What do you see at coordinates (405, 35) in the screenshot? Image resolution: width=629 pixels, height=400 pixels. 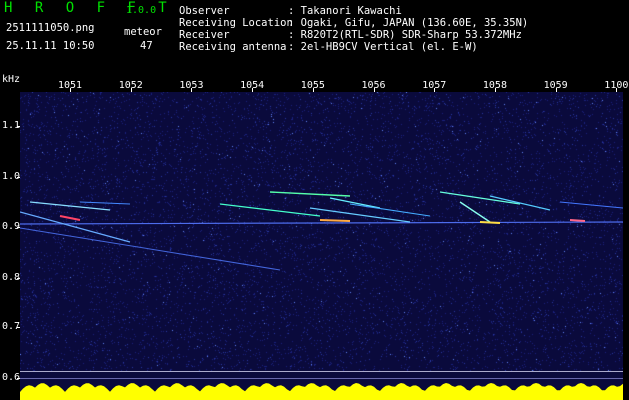 I see `receiver-value: : R820T2(RTL-SDR) SDR-Sharp 53.372MHz` at bounding box center [405, 35].